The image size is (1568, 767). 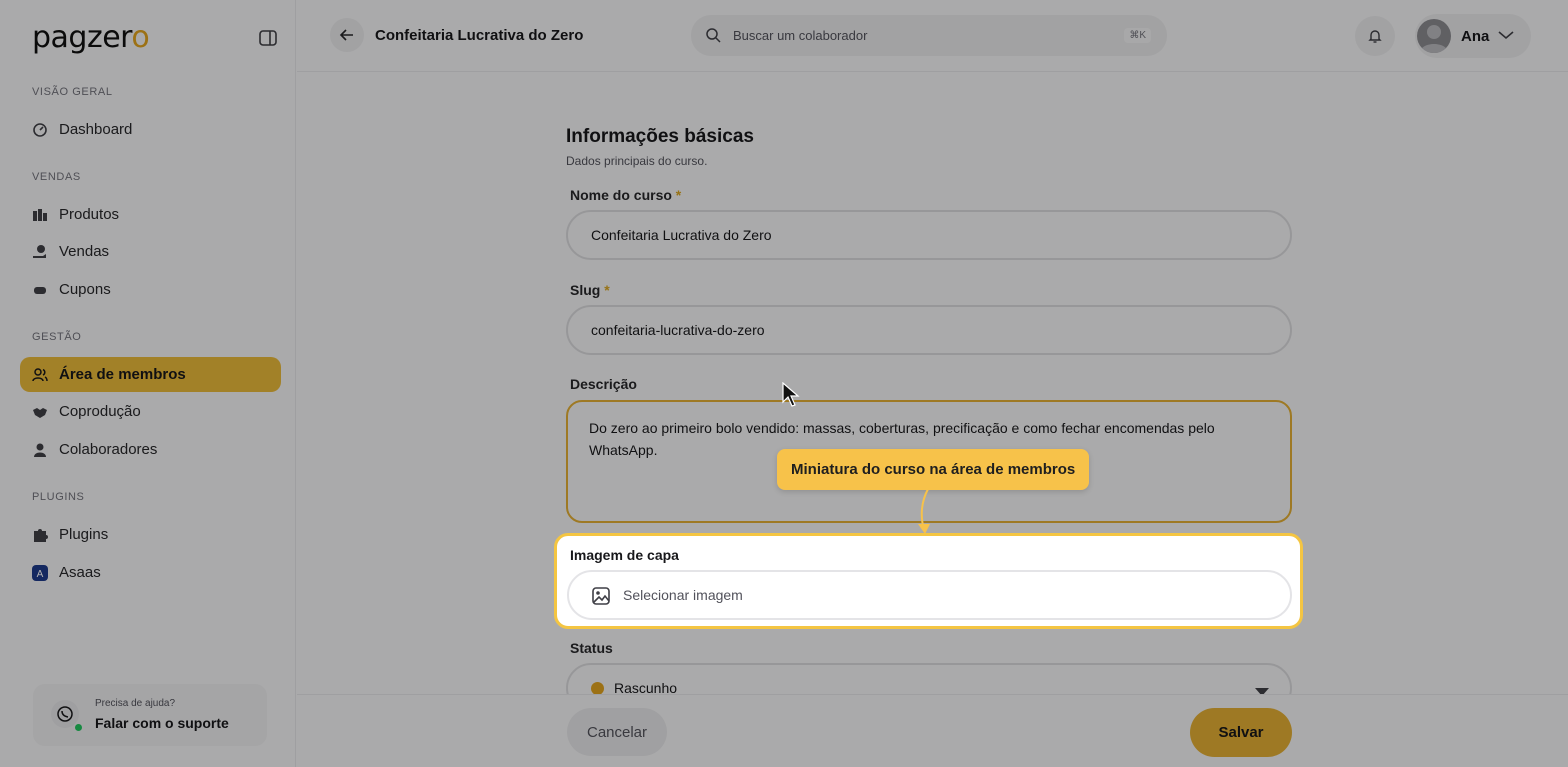 I want to click on sidebar-item-coupons: Cupons, so click(x=150, y=289).